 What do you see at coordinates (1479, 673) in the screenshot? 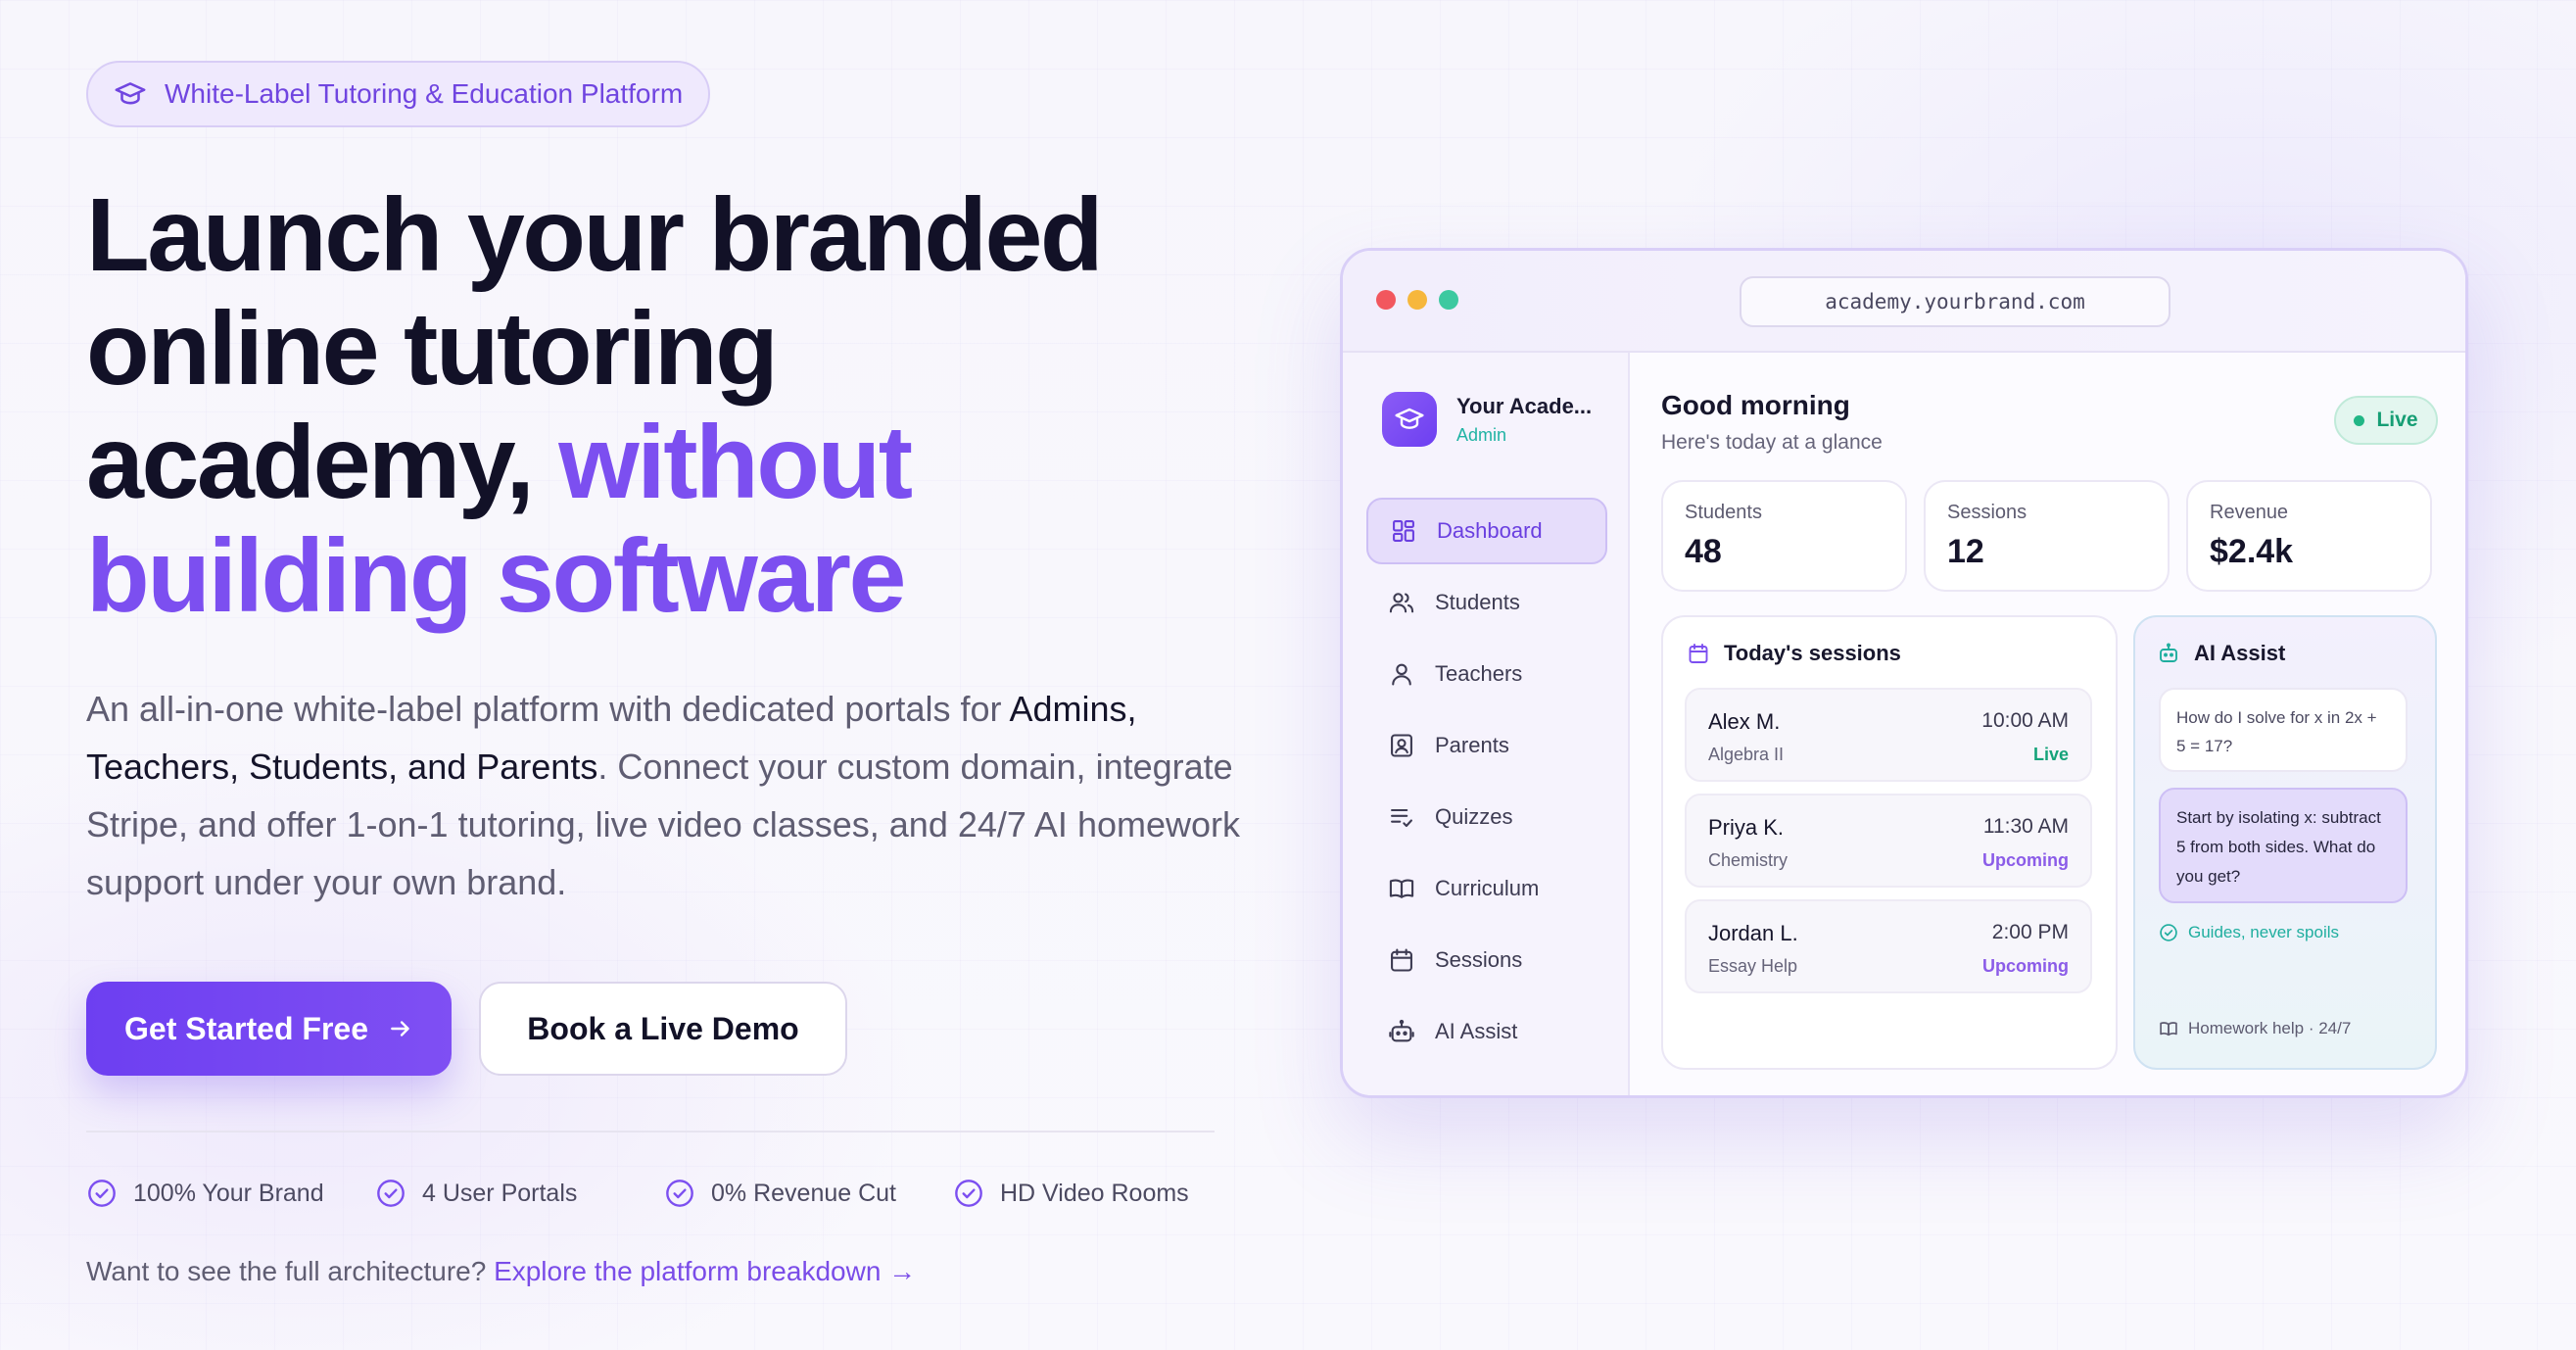
I see `sidebar-item-label: Teachers` at bounding box center [1479, 673].